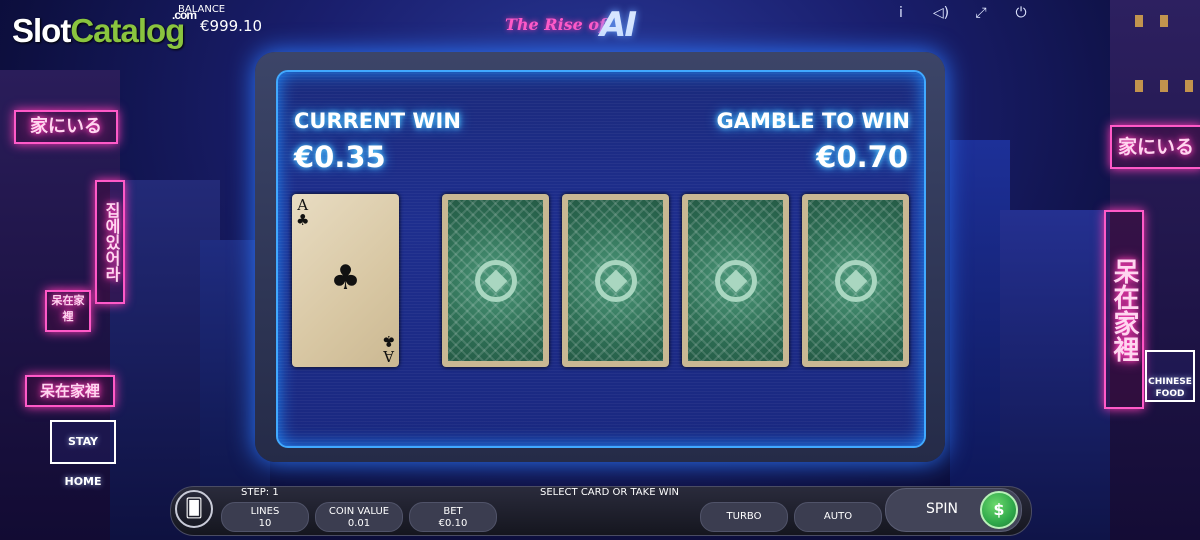 The image size is (1200, 540). I want to click on card-rank-bottom: A ♣, so click(388, 348).